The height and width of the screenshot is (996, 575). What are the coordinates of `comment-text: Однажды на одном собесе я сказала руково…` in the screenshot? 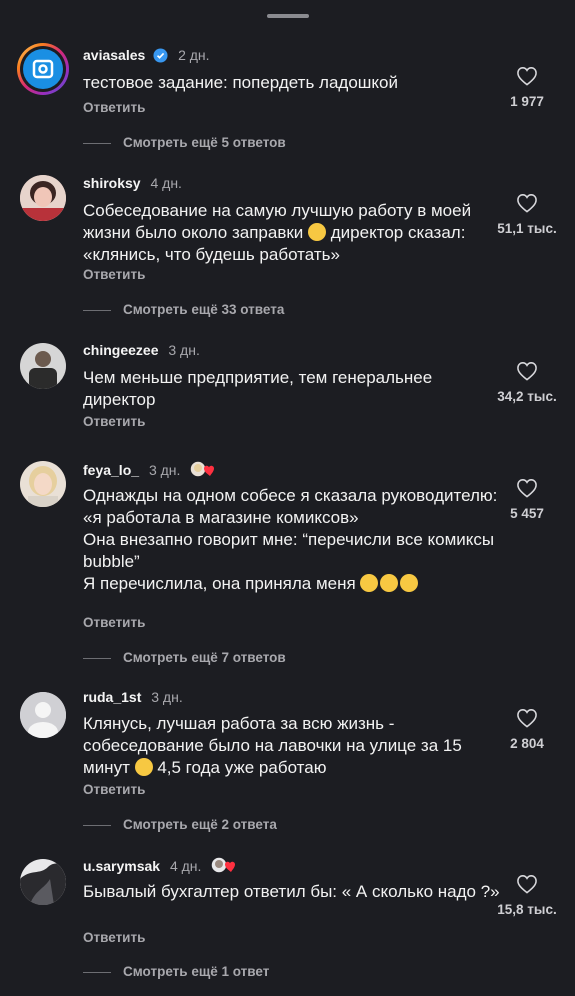 It's located at (290, 539).